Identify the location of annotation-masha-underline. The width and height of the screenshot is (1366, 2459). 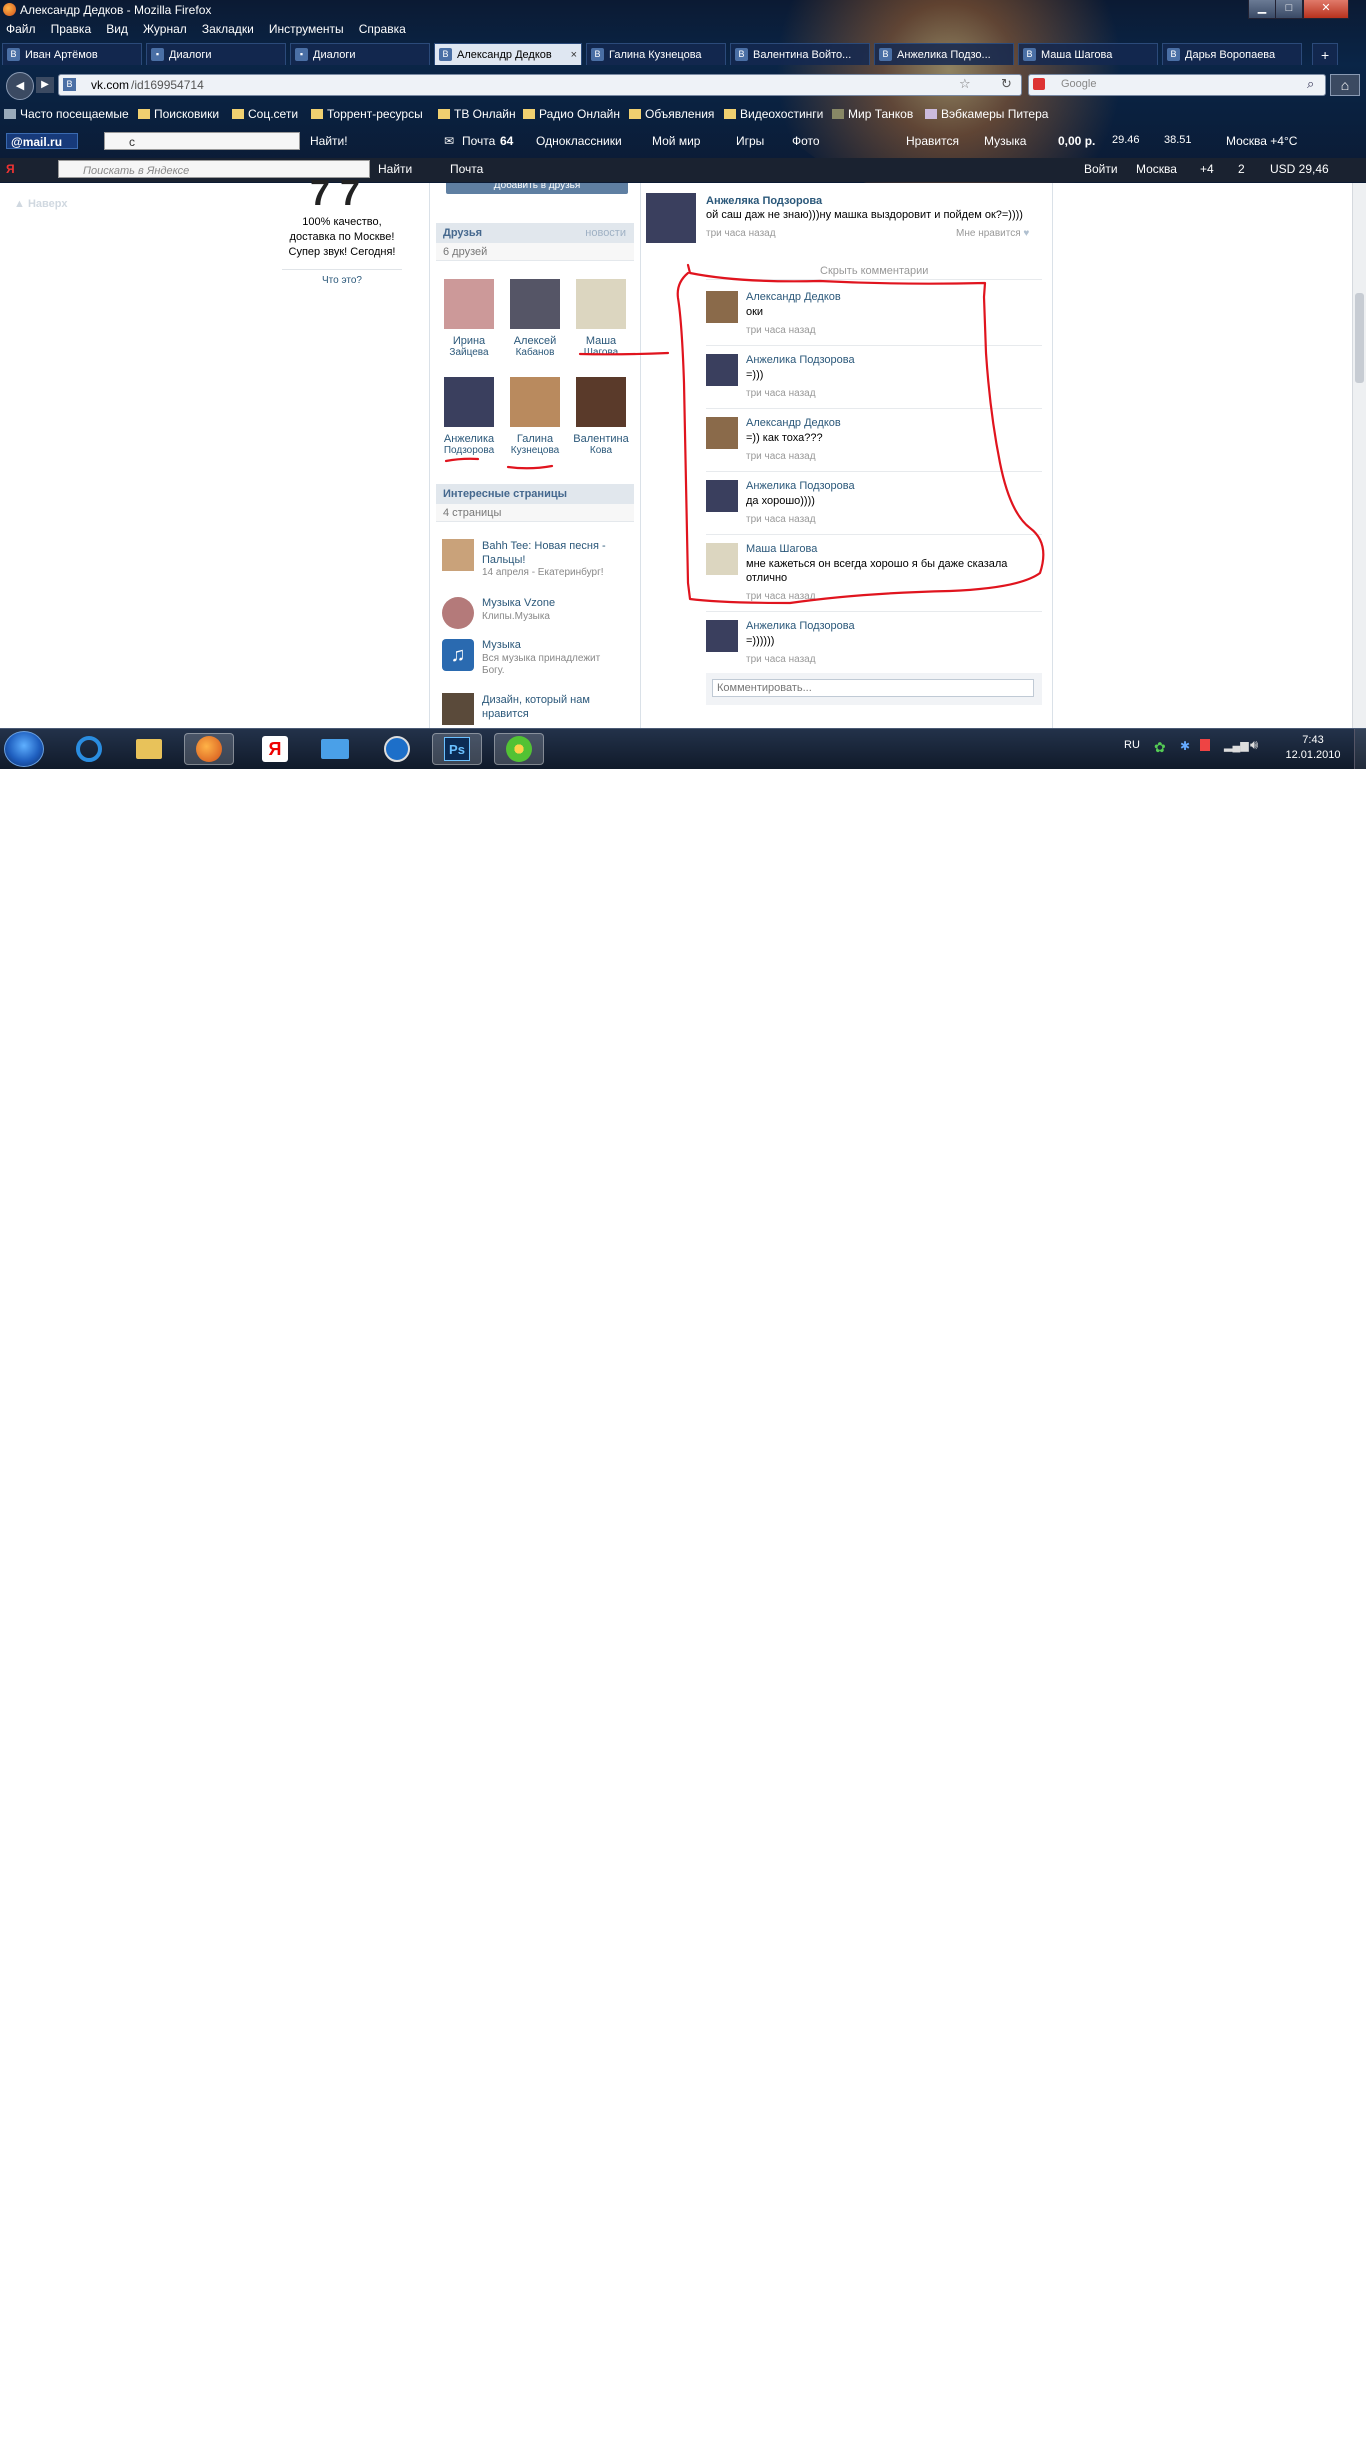
(624, 353).